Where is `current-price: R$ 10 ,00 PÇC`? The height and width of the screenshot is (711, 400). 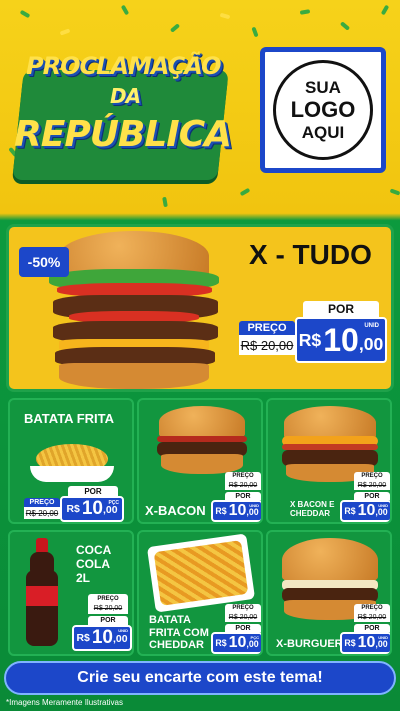 current-price: R$ 10 ,00 PÇC is located at coordinates (236, 643).